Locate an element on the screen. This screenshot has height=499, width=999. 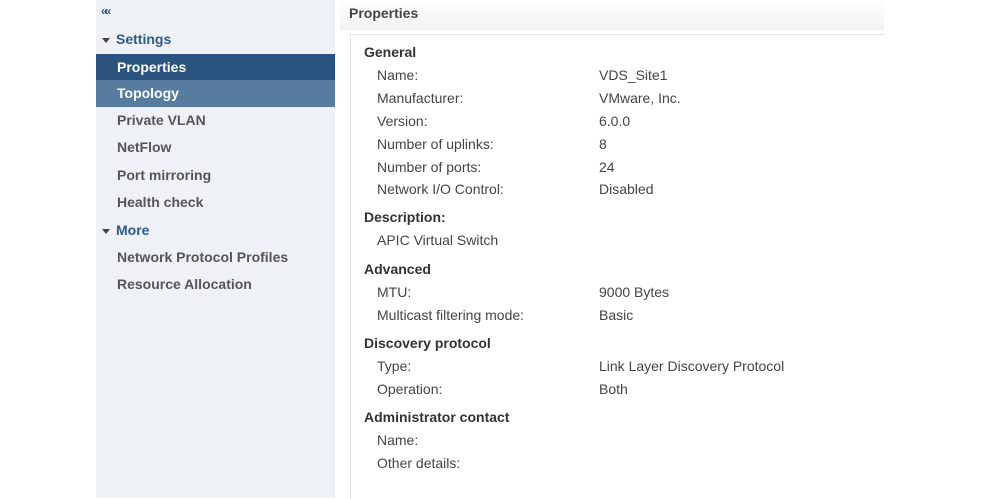
manufacturer-label: Manufacturer: is located at coordinates (420, 98).